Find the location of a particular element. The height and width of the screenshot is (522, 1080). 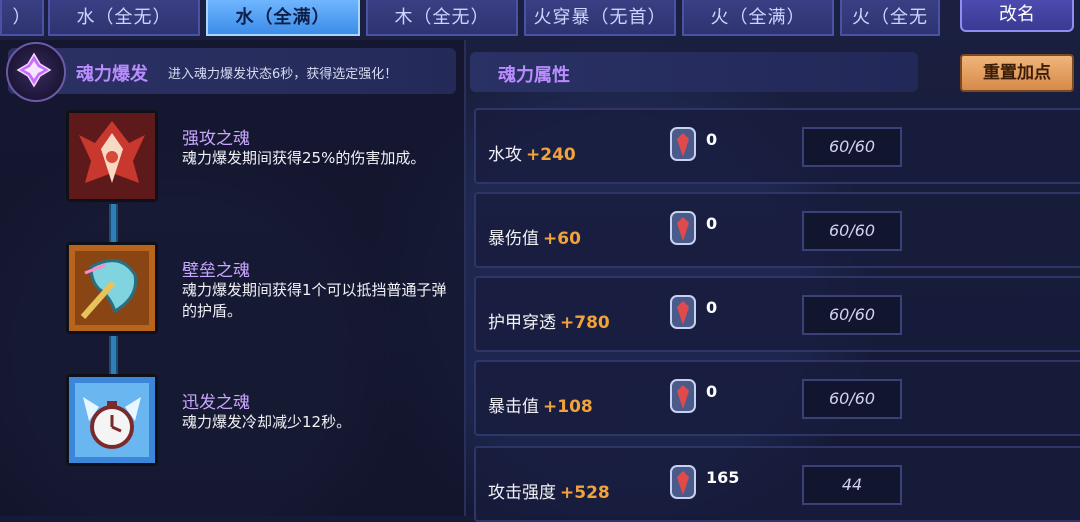

attribute-value-box: 44 is located at coordinates (852, 485).